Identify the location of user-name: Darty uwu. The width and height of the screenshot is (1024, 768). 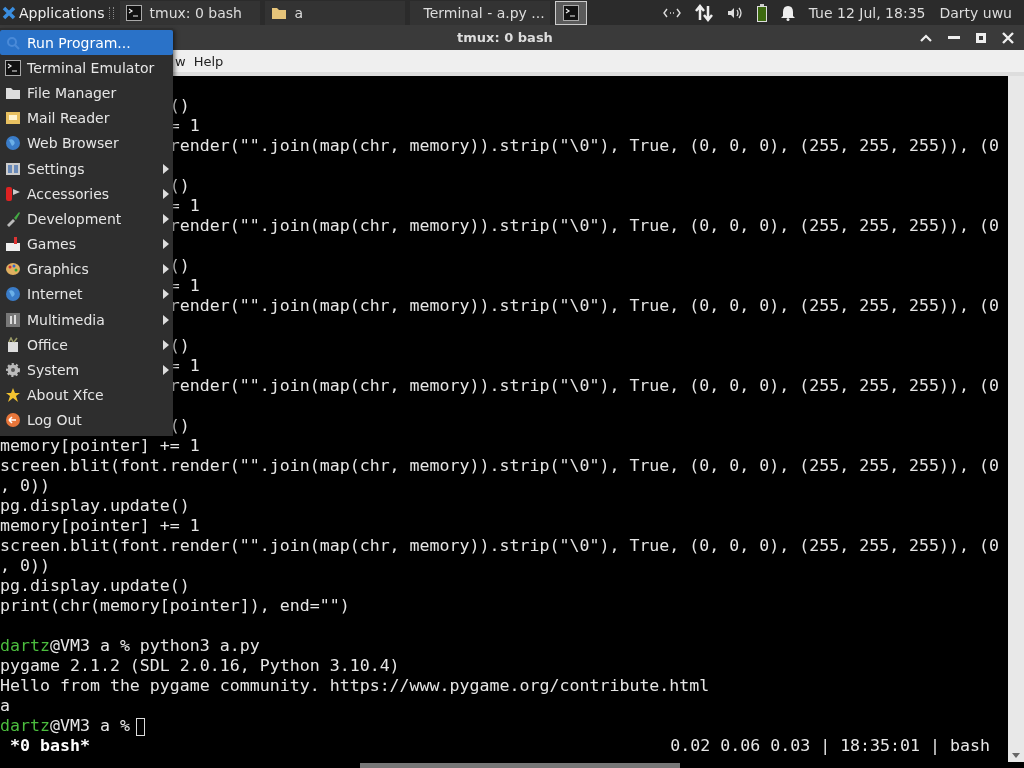
(977, 12).